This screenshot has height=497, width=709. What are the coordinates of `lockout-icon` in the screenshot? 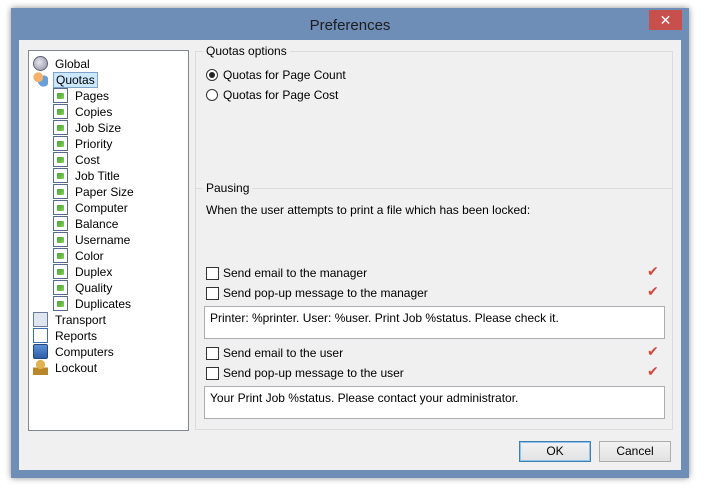 It's located at (40, 367).